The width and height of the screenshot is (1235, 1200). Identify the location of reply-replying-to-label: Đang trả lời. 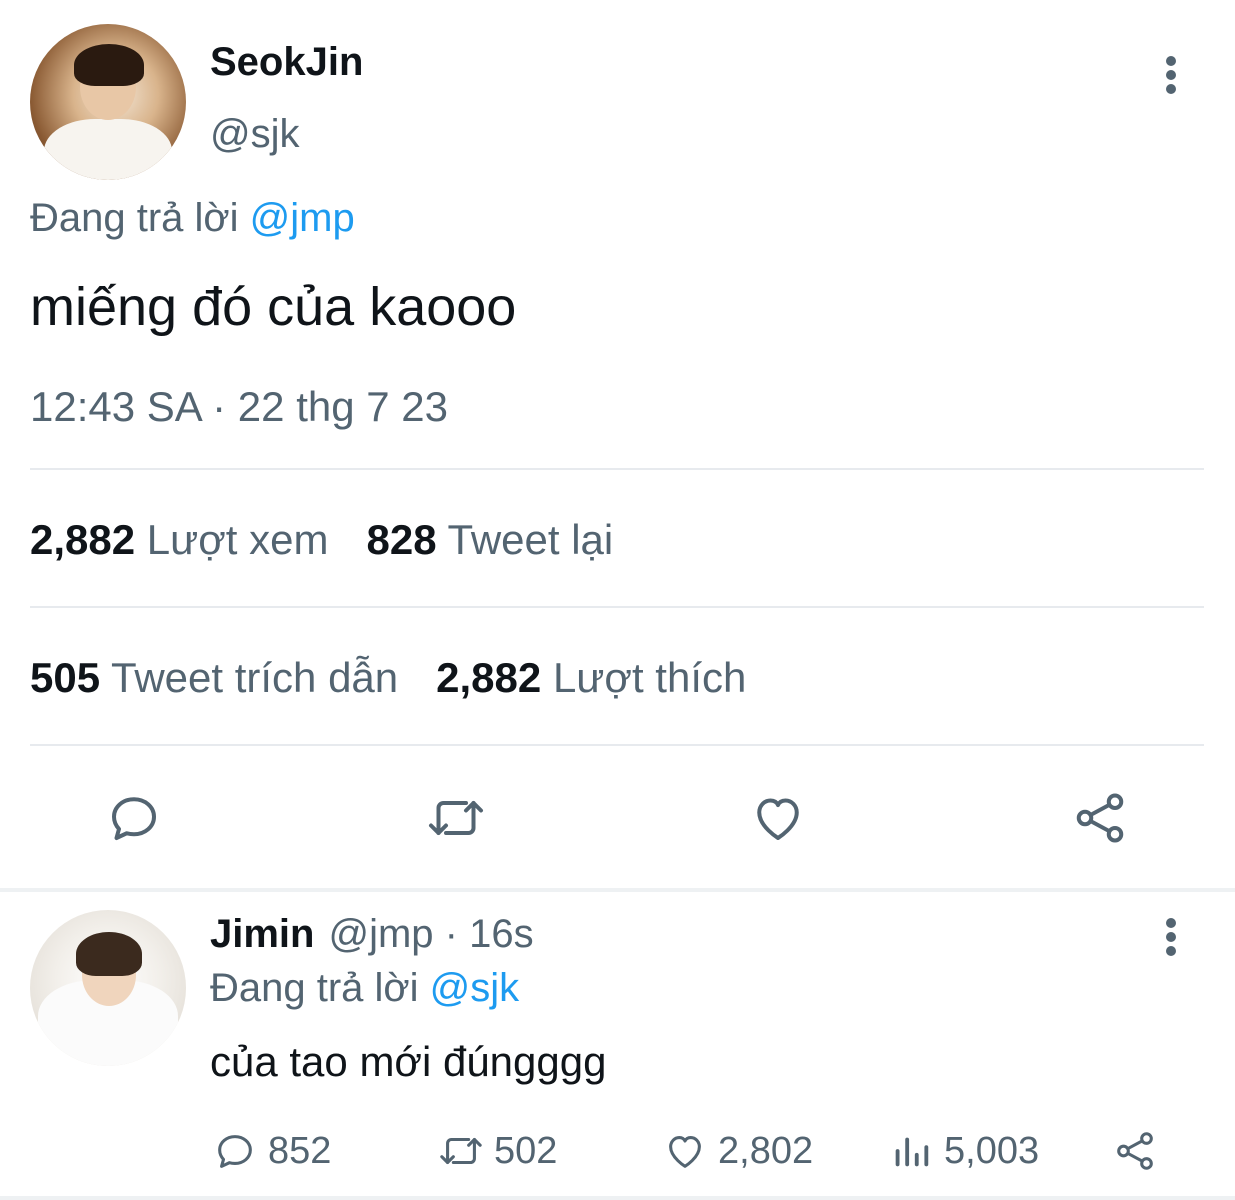
(314, 988).